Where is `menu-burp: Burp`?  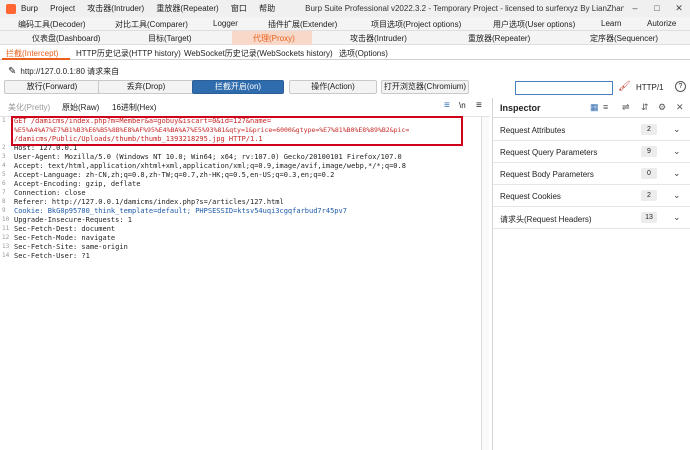
menu-burp: Burp is located at coordinates (29, 8).